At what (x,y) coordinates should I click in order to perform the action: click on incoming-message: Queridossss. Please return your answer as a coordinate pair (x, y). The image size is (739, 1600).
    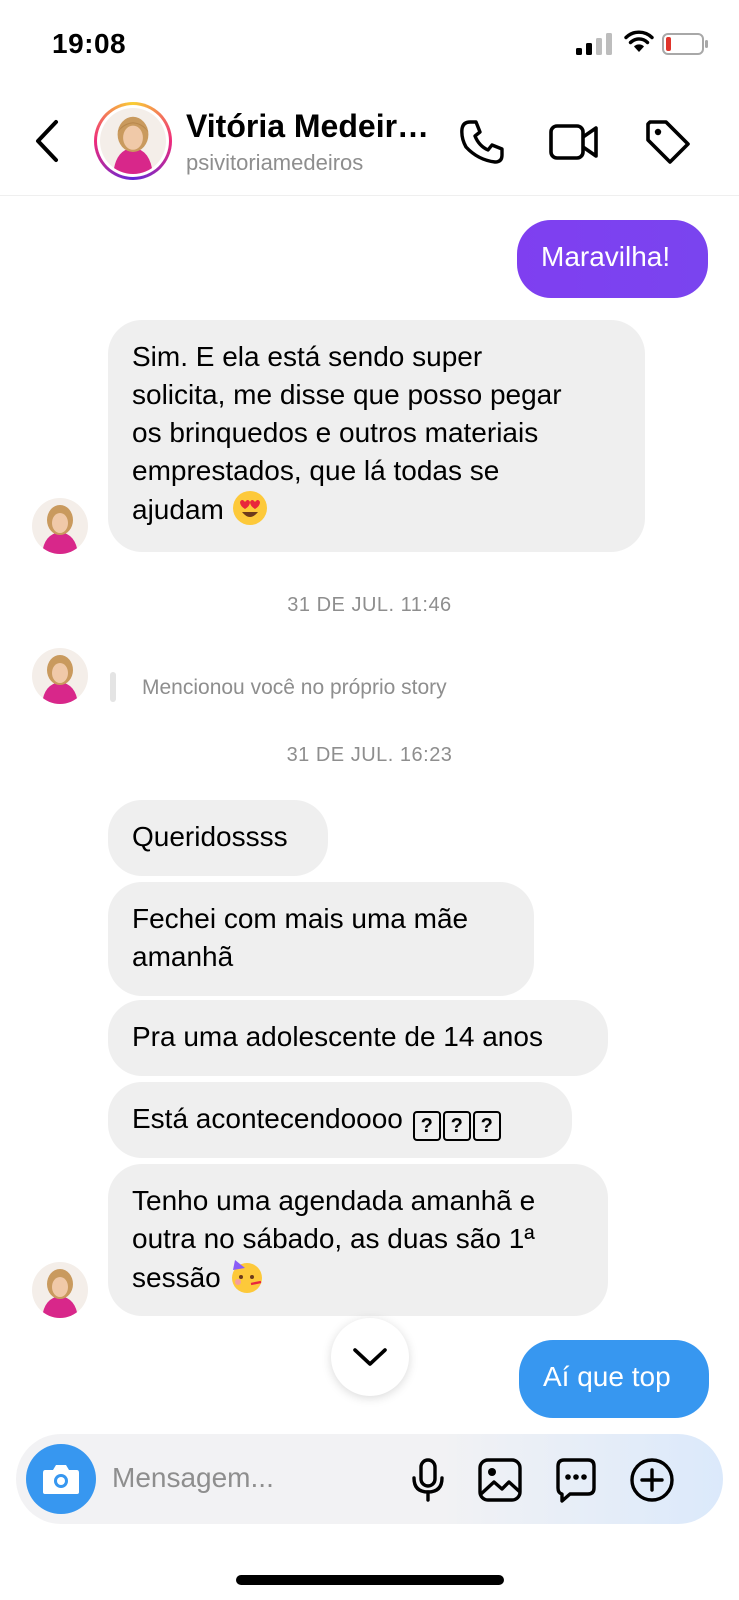
    Looking at the image, I should click on (218, 838).